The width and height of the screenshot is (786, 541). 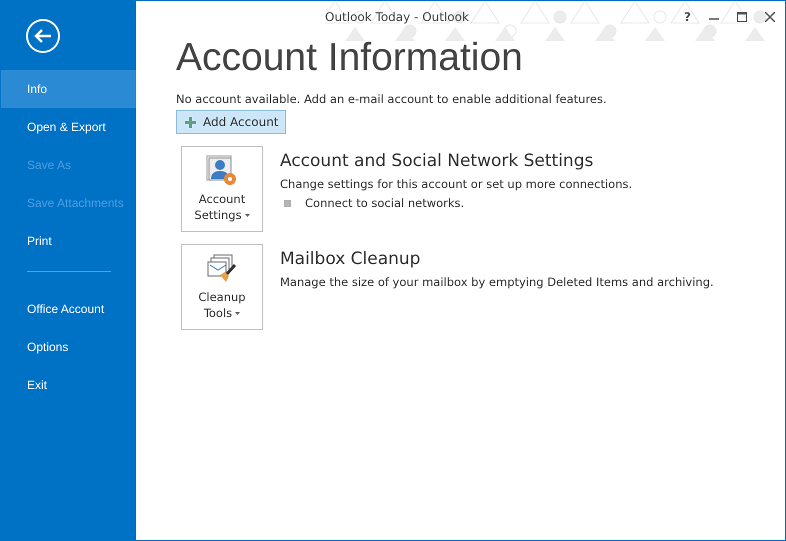 What do you see at coordinates (43, 36) in the screenshot?
I see `back-icon` at bounding box center [43, 36].